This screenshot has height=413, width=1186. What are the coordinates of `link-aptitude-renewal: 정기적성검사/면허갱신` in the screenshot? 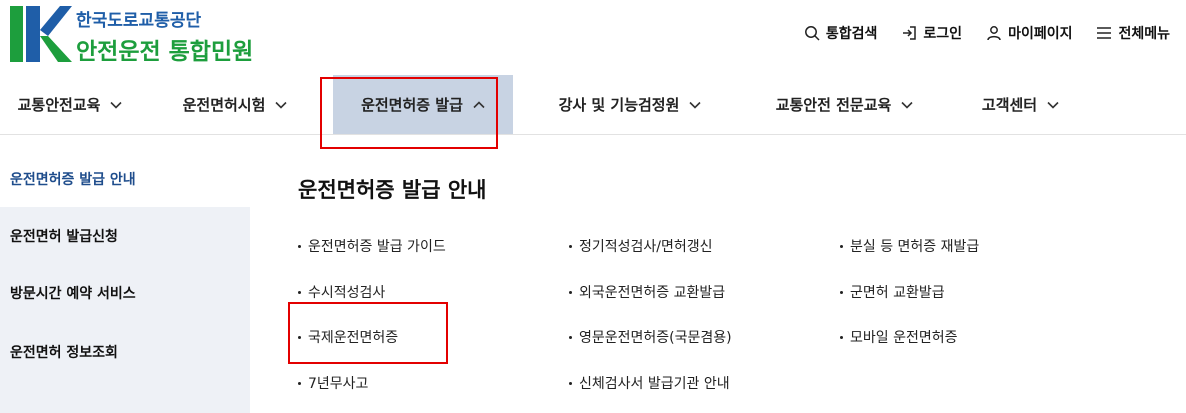 It's located at (641, 246).